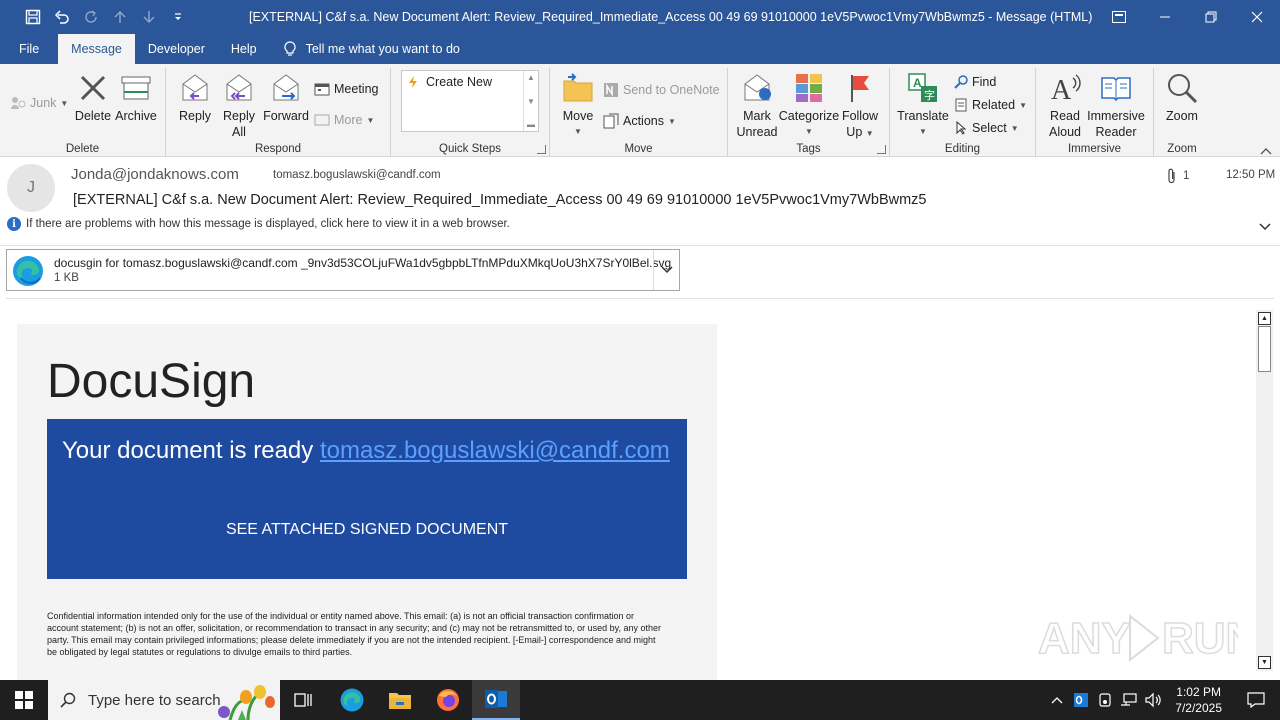 This screenshot has height=720, width=1280. Describe the element at coordinates (1065, 105) in the screenshot. I see `read-aloud-button: A Read Aloud` at that location.